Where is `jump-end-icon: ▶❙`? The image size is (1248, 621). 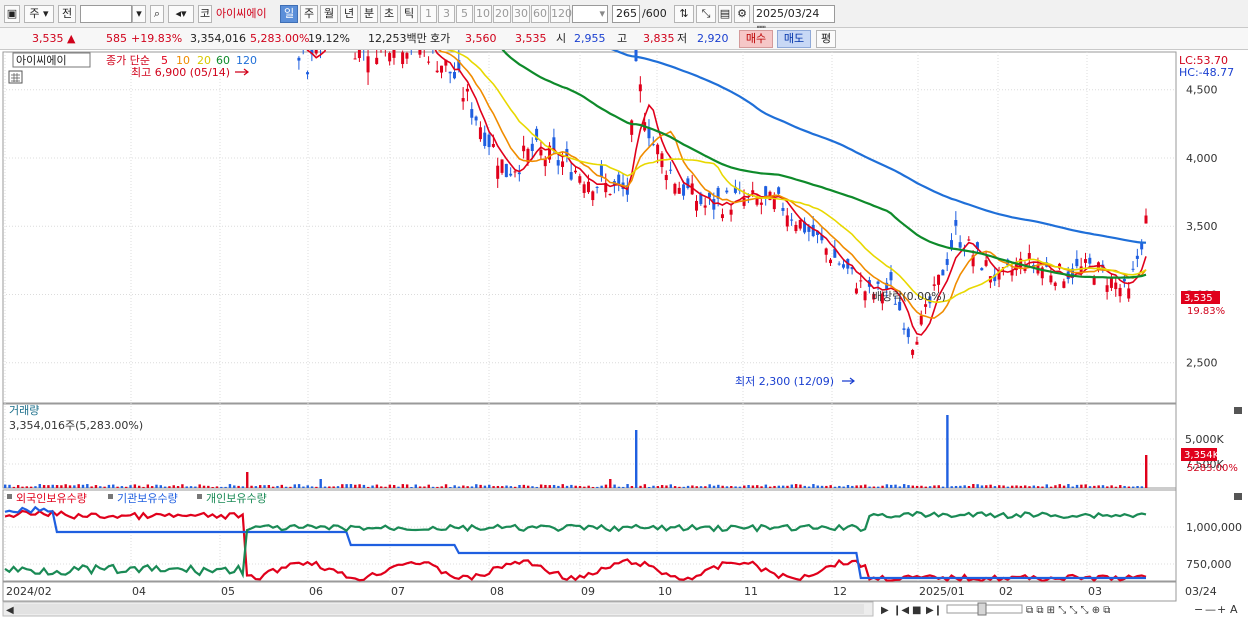
jump-end-icon: ▶❙ is located at coordinates (934, 610).